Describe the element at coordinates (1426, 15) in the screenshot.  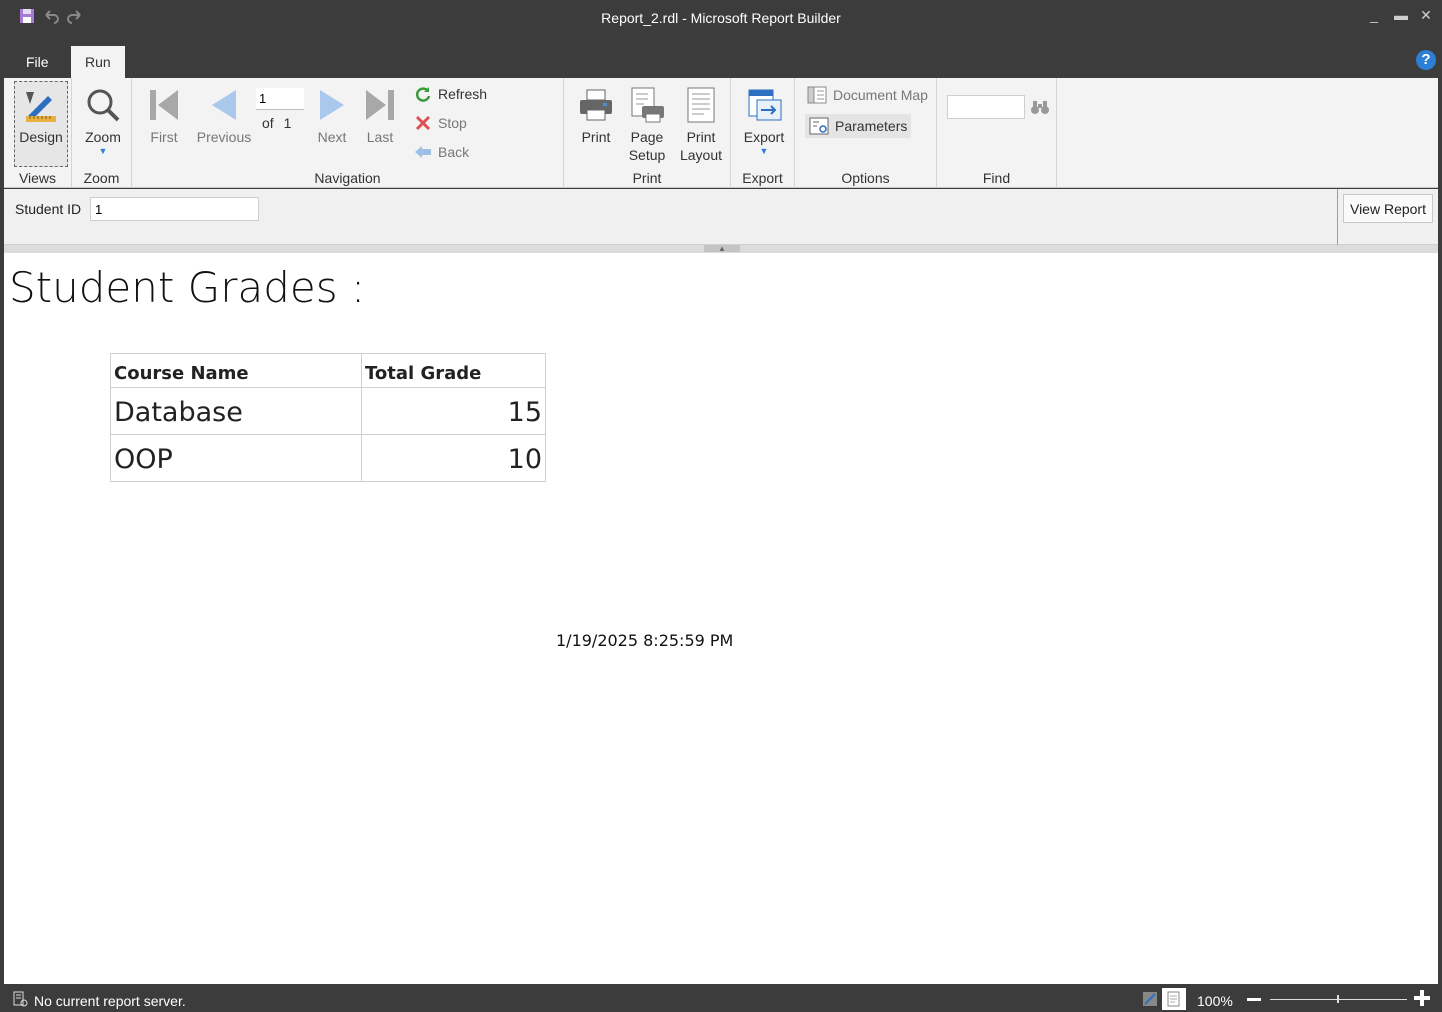
I see `close-icon: ✕` at that location.